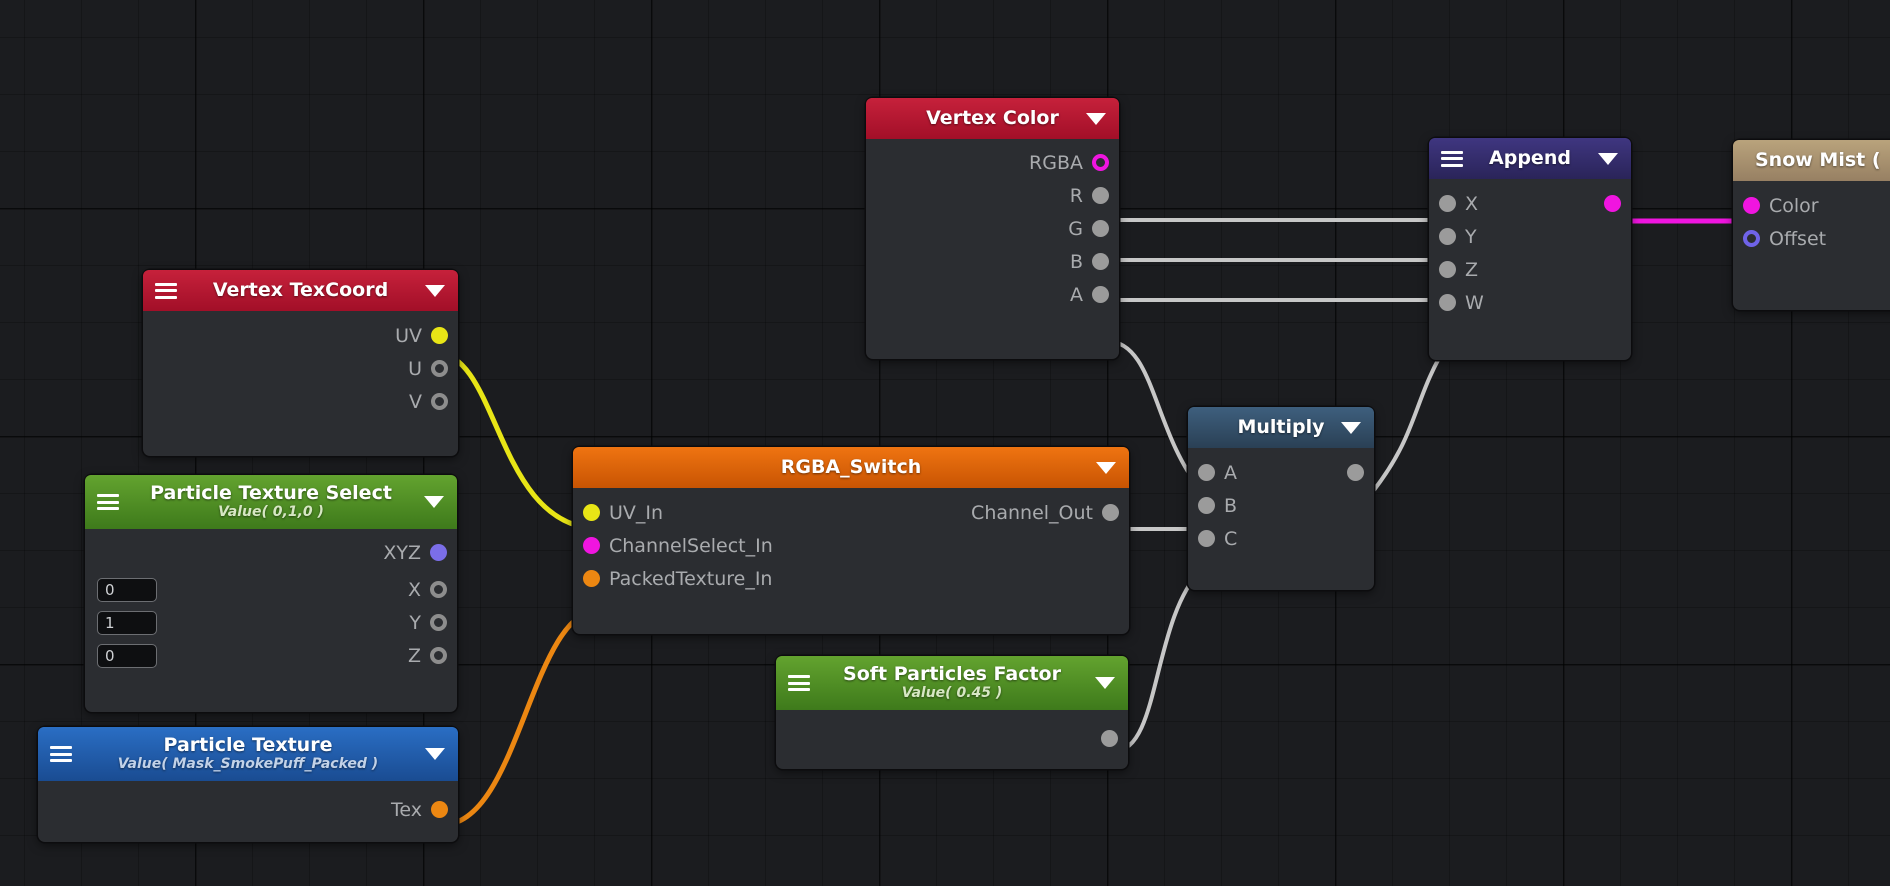 The image size is (1890, 886). Describe the element at coordinates (439, 809) in the screenshot. I see `port-dot-tex` at that location.